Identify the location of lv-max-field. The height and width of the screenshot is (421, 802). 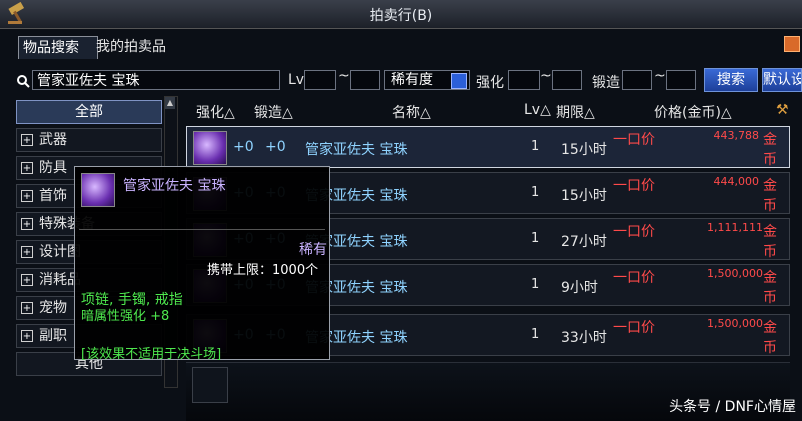
(365, 80).